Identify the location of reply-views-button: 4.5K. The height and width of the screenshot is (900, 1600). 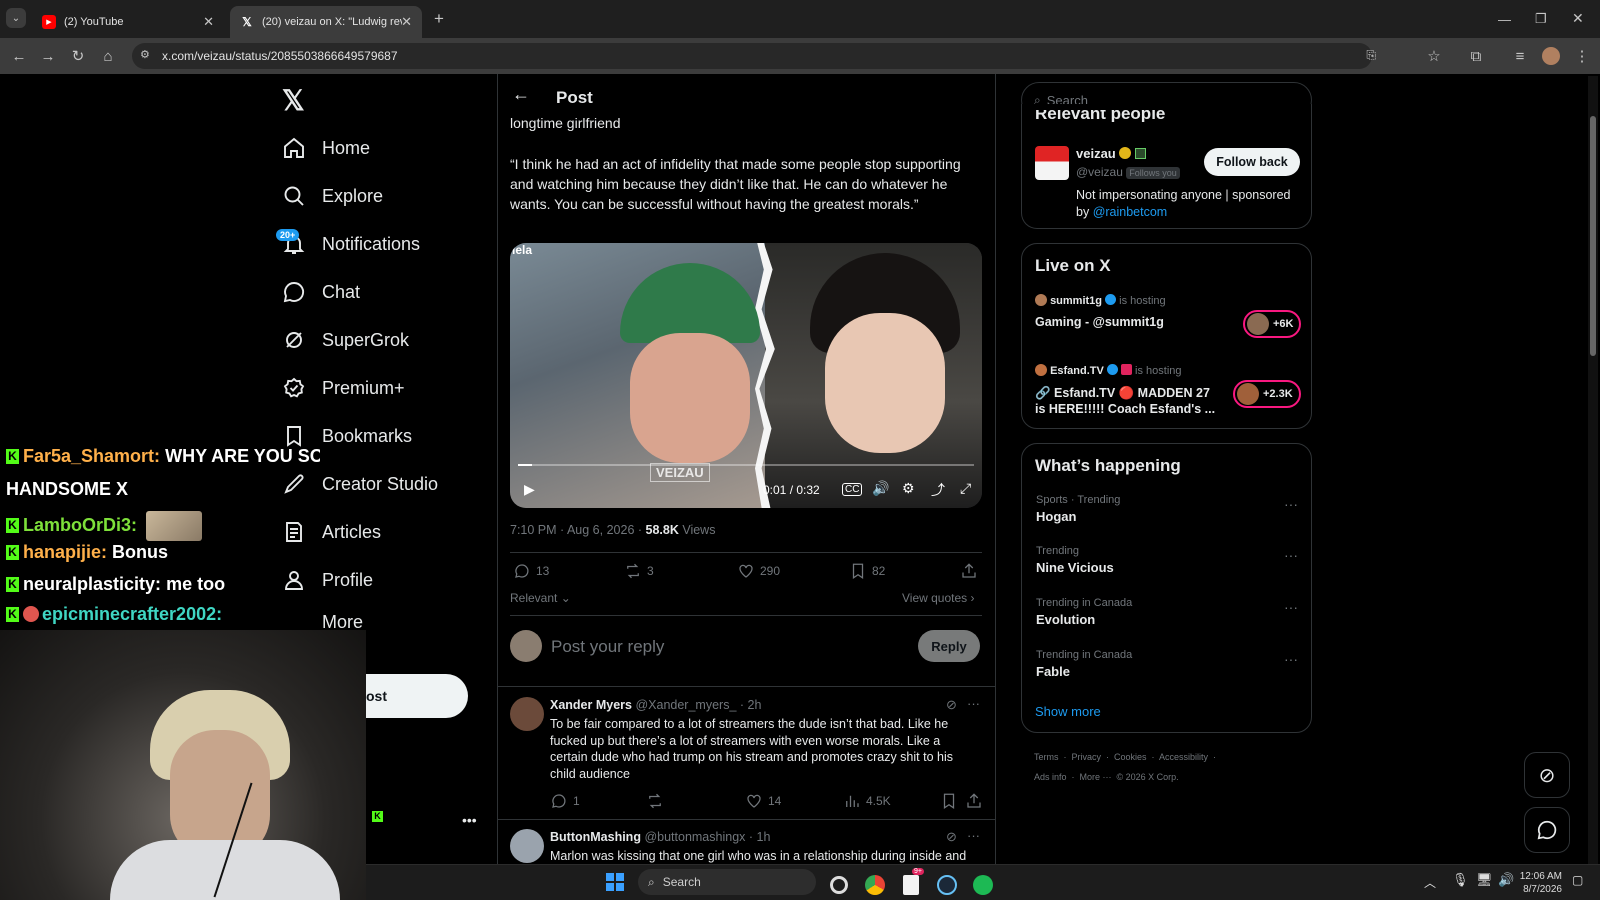
(867, 801).